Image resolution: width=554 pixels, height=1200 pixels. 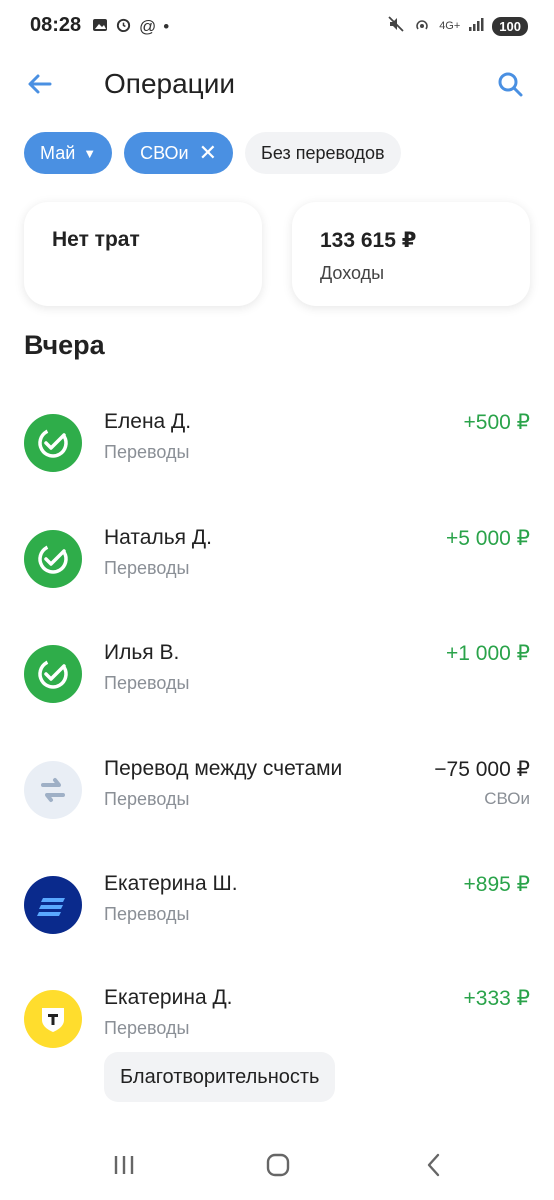 What do you see at coordinates (411, 254) in the screenshot?
I see `income-card: 133 615 ₽ Доходы` at bounding box center [411, 254].